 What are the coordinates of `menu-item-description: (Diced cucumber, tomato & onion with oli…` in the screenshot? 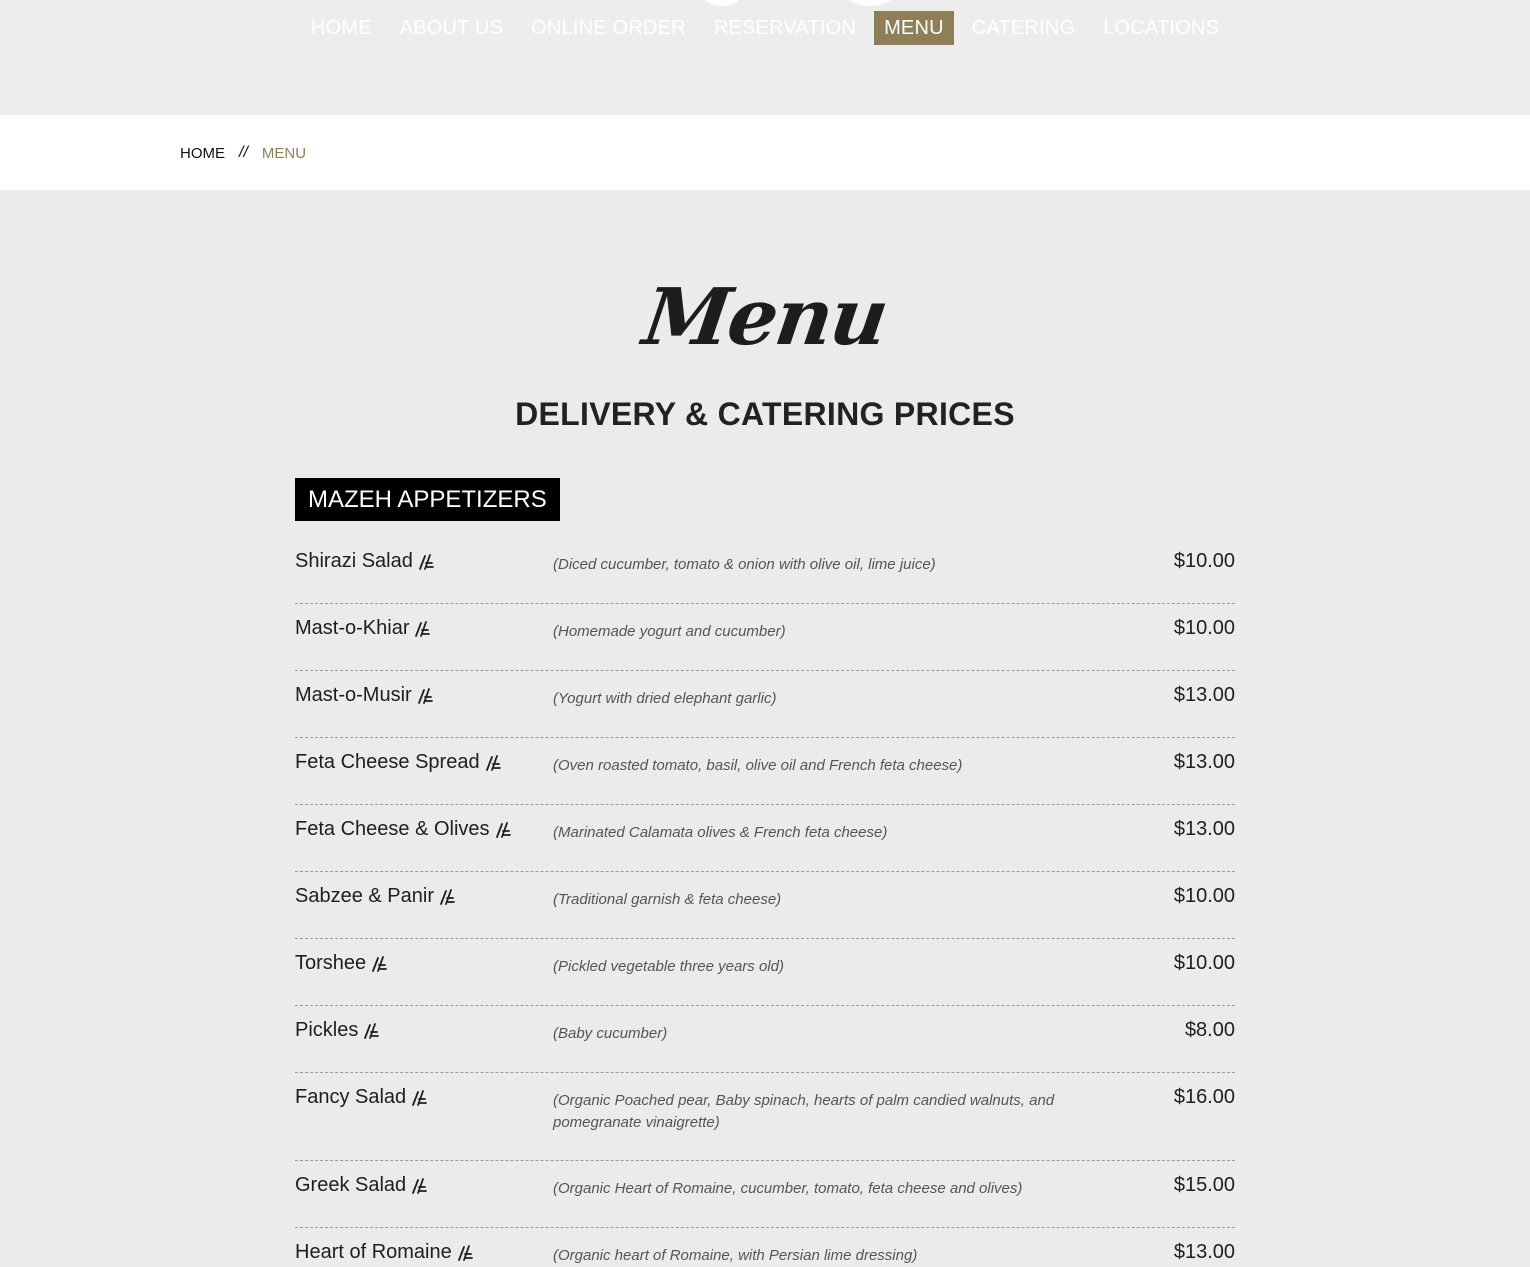 It's located at (744, 564).